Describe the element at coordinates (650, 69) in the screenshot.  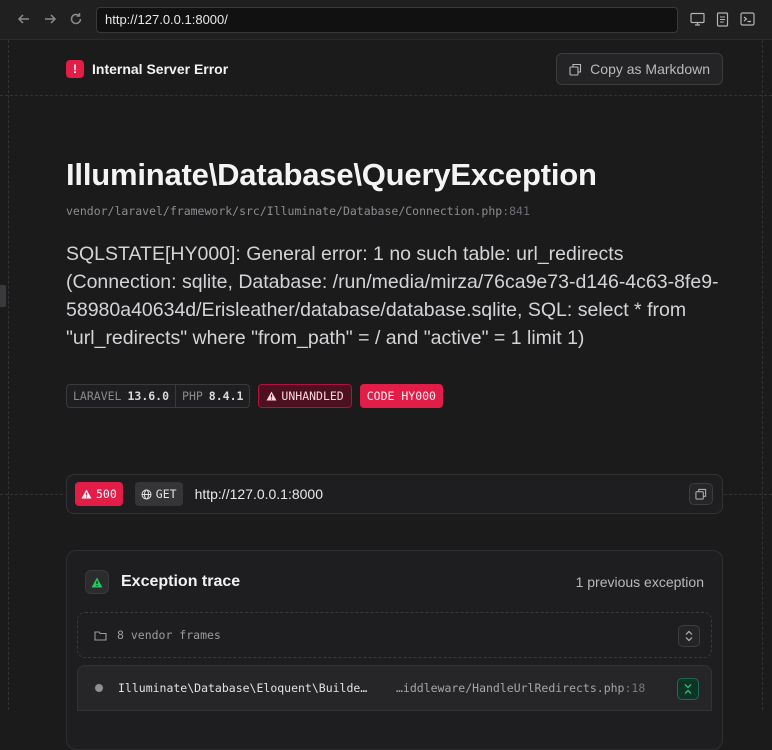
I see `copy-markdown-label: Copy as Markdown` at that location.